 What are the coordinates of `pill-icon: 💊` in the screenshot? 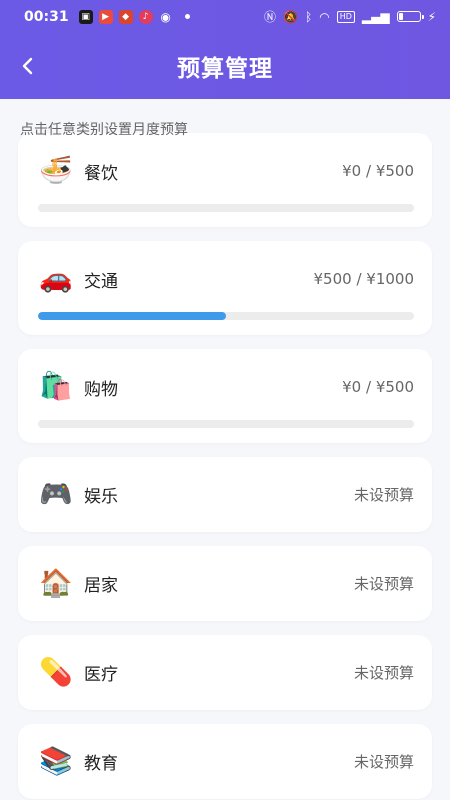 It's located at (56, 672).